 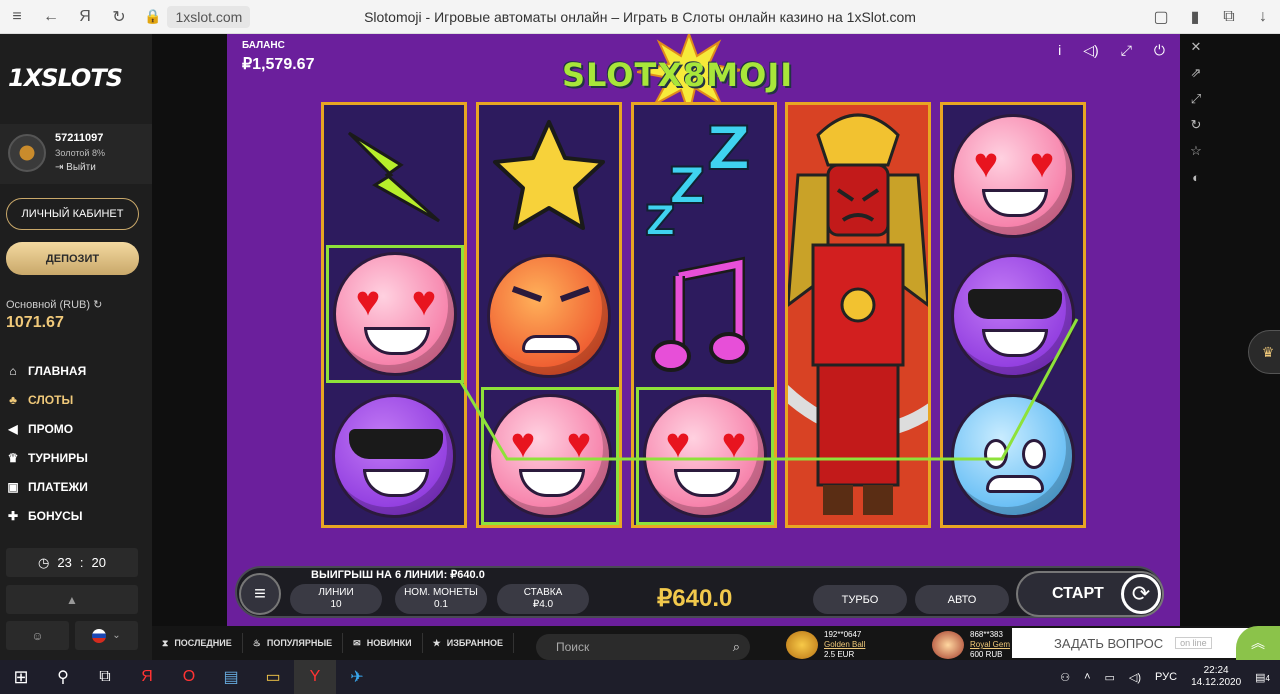 What do you see at coordinates (1195, 17) in the screenshot?
I see `bookmark-icon: ▮` at bounding box center [1195, 17].